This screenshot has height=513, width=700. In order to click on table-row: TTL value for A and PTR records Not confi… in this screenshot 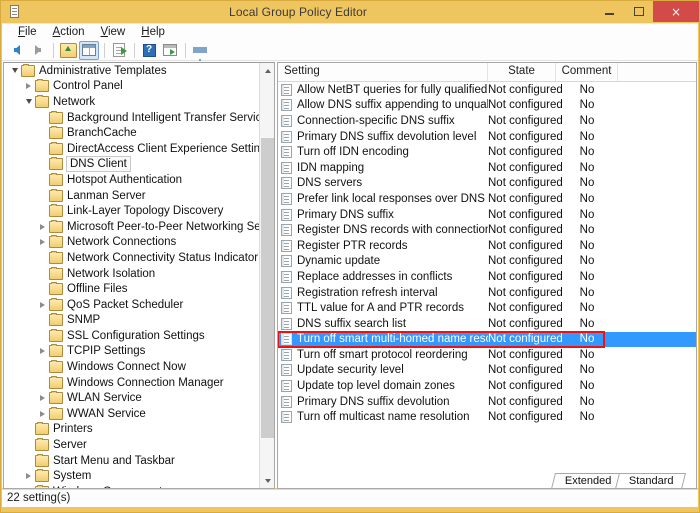, I will do `click(487, 308)`.